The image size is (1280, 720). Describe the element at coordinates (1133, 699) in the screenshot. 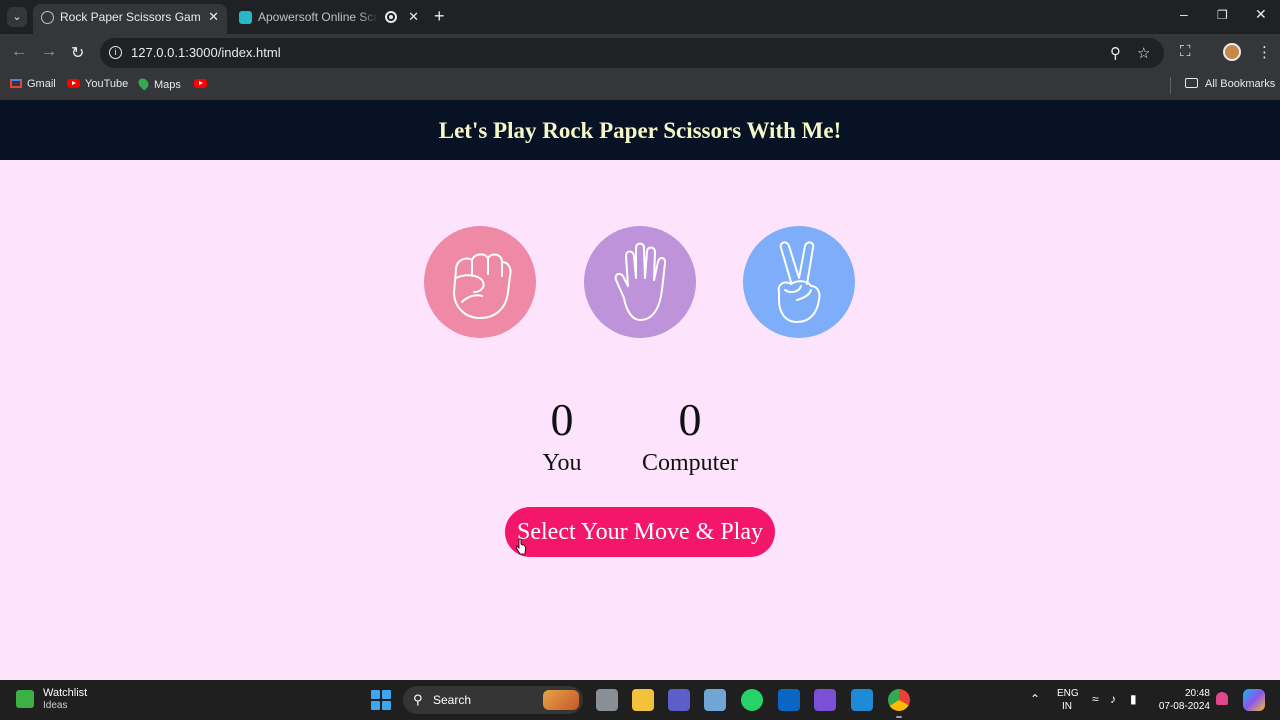

I see `battery-icon: ▮` at that location.